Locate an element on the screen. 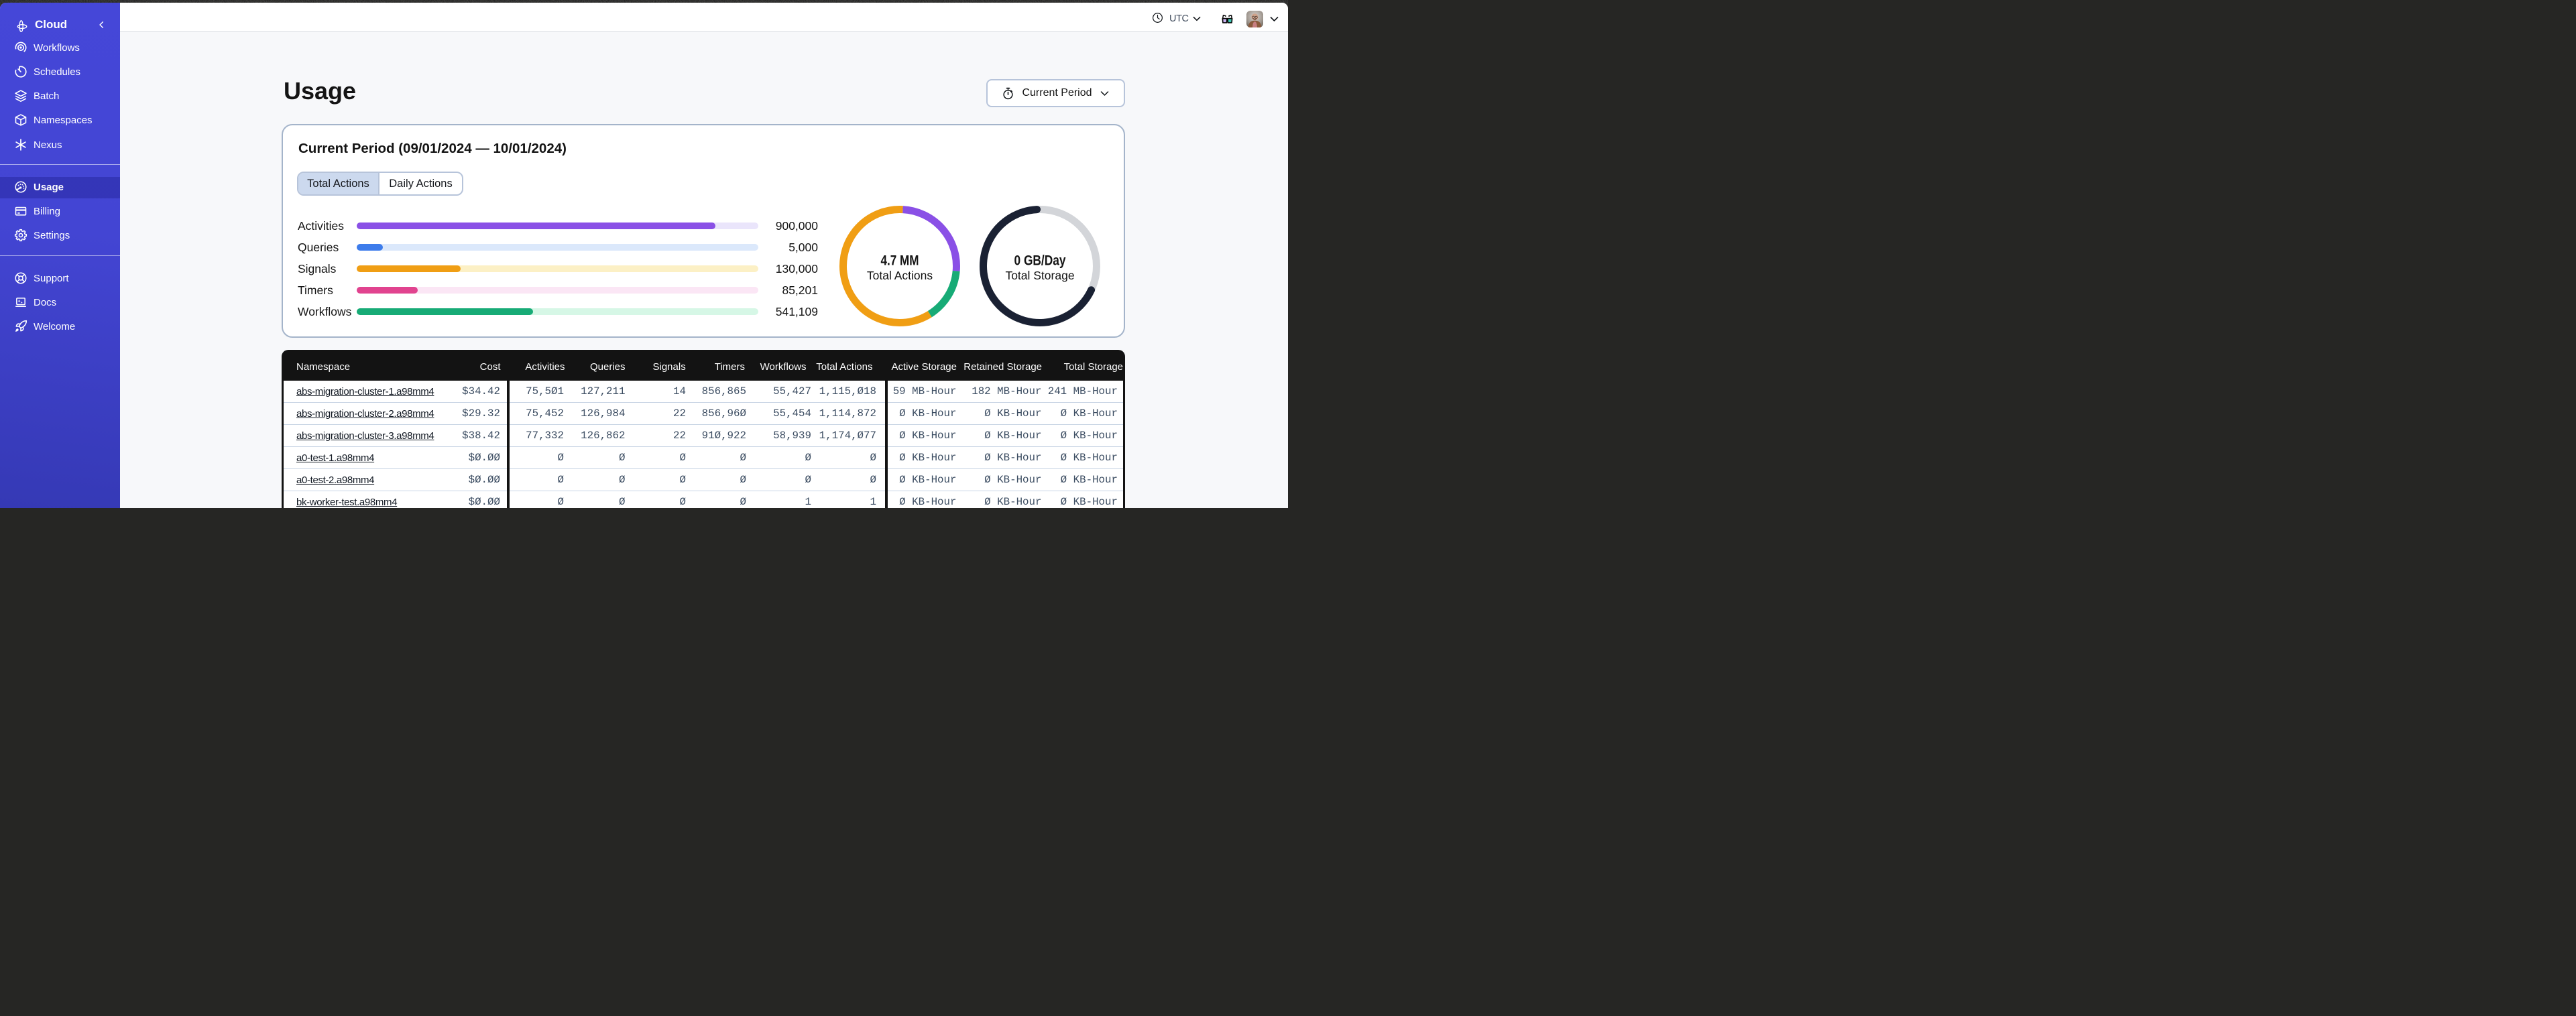 Image resolution: width=2576 pixels, height=1016 pixels. svg-text: 0 GB/Day is located at coordinates (1040, 261).